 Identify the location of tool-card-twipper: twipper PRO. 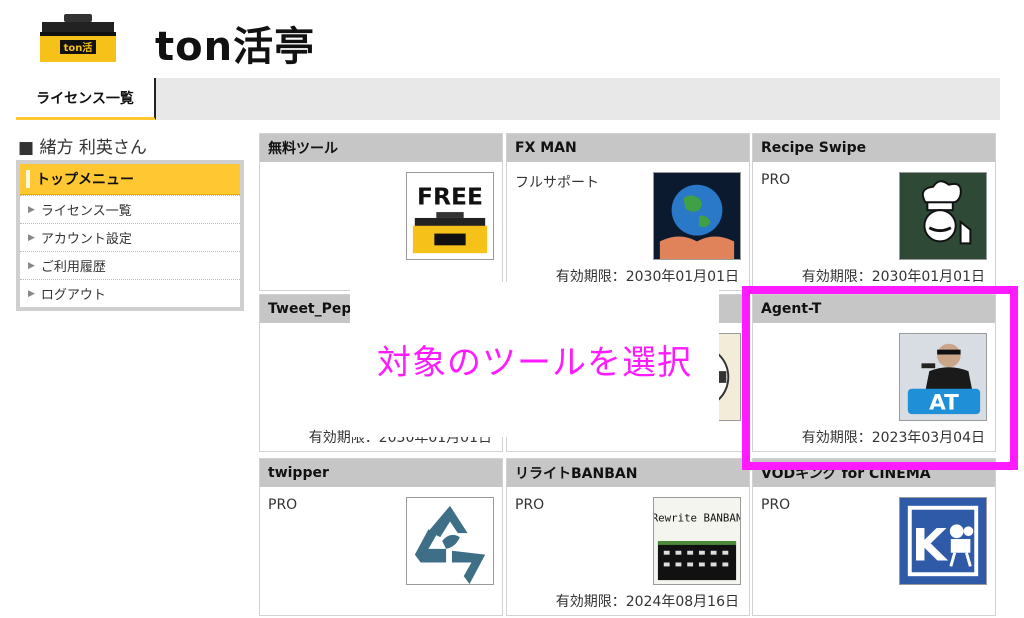
(381, 537).